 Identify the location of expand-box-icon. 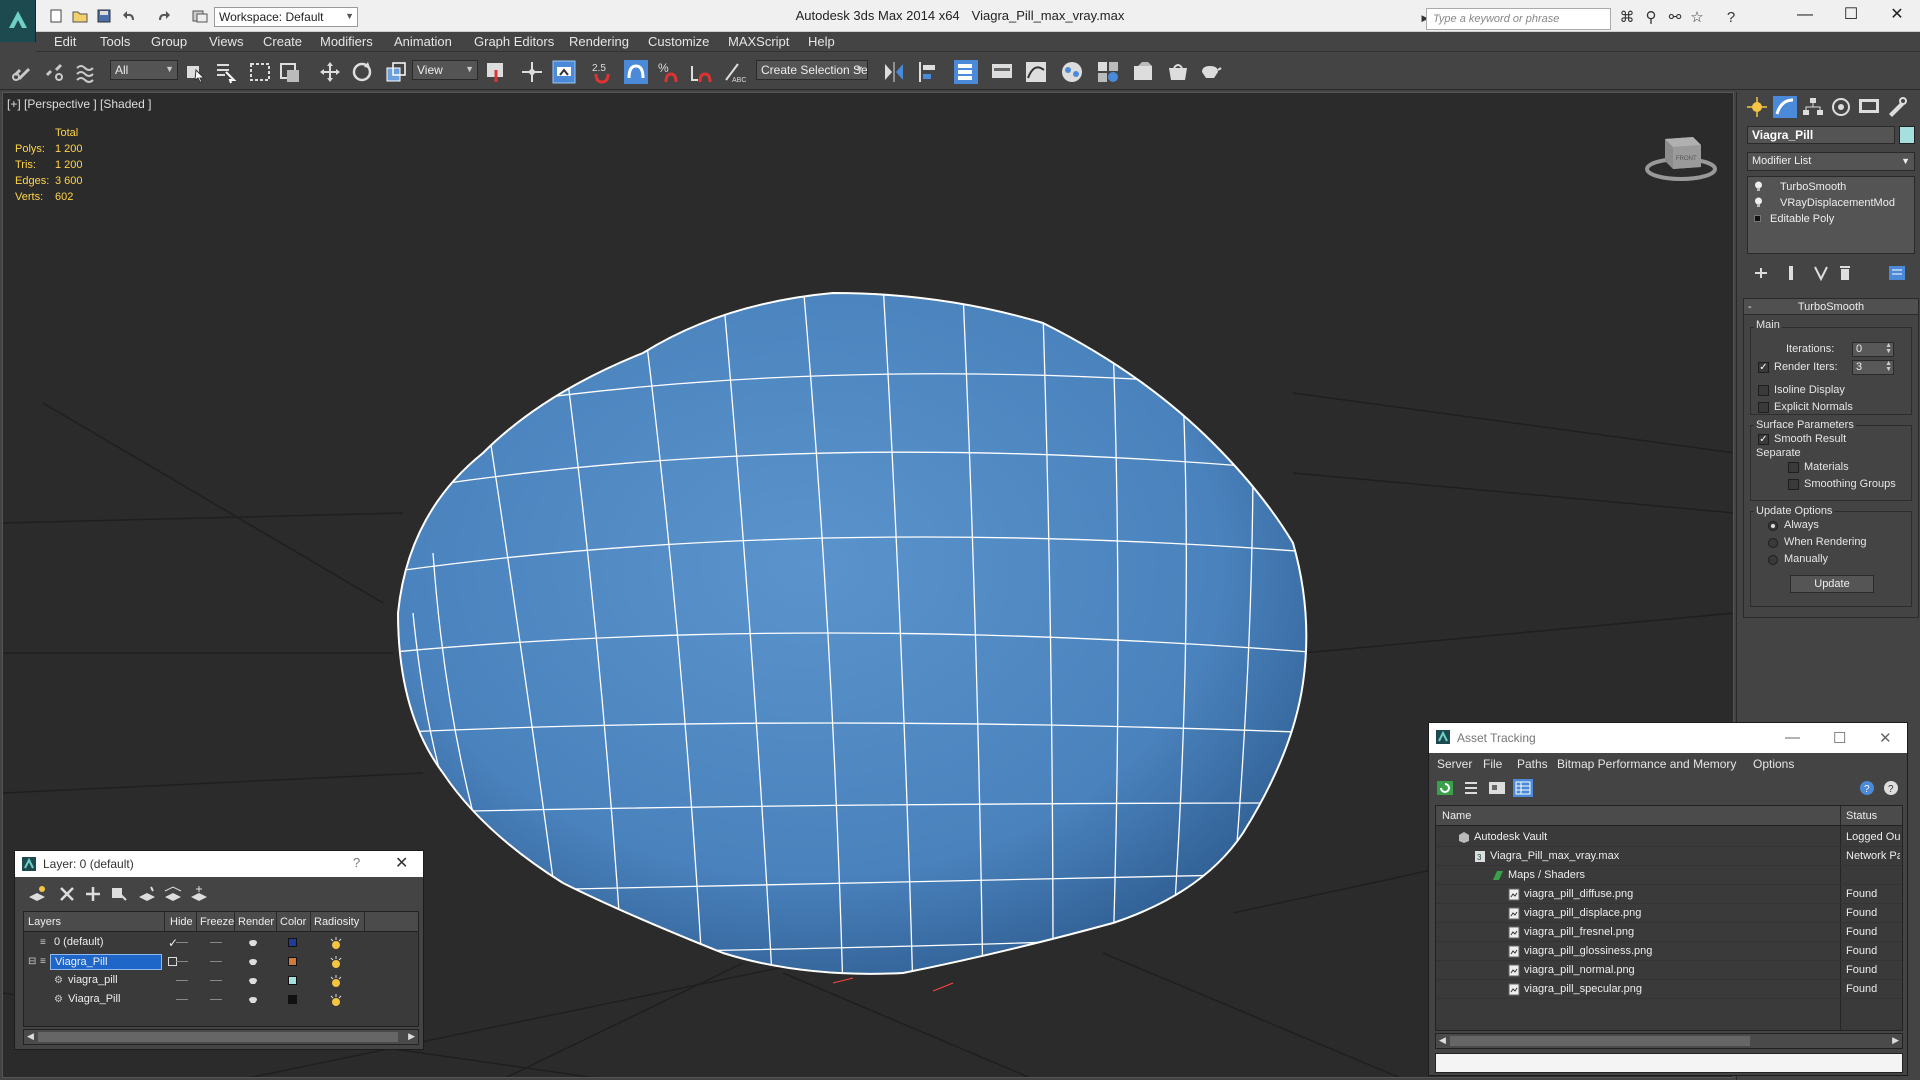
(1757, 218).